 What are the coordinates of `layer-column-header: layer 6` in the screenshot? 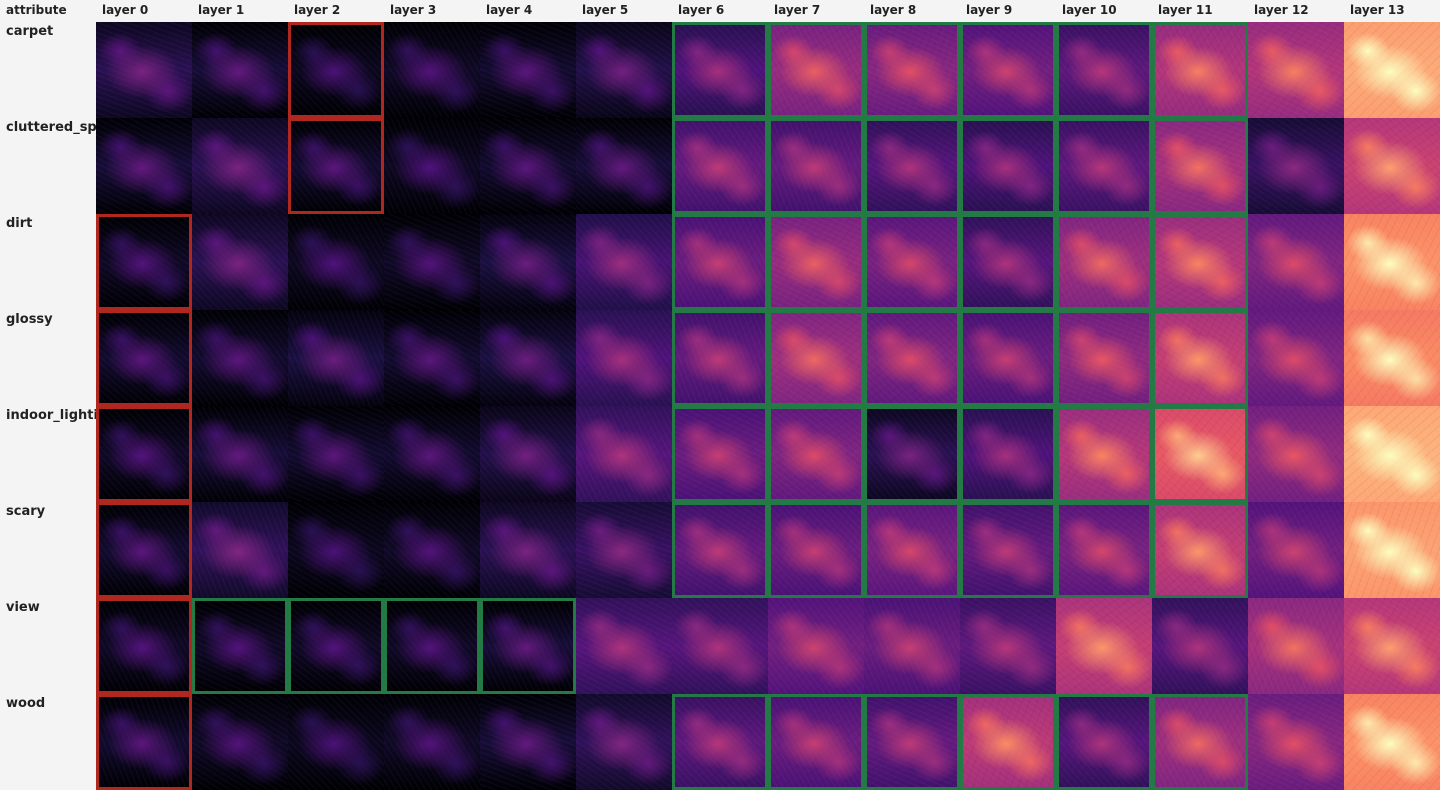 It's located at (701, 10).